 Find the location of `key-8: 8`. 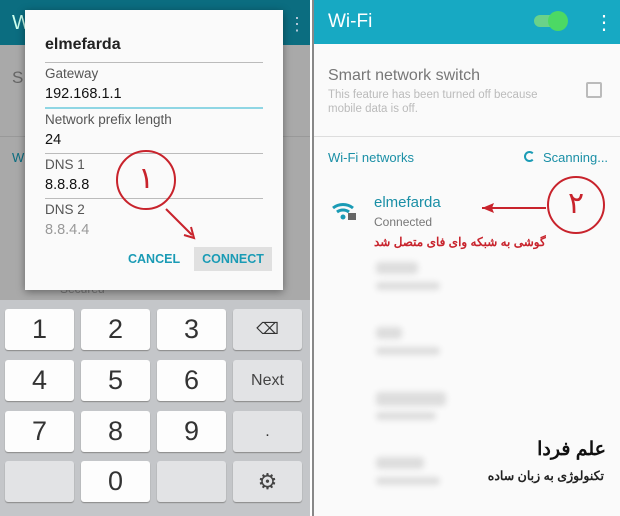

key-8: 8 is located at coordinates (115, 431).